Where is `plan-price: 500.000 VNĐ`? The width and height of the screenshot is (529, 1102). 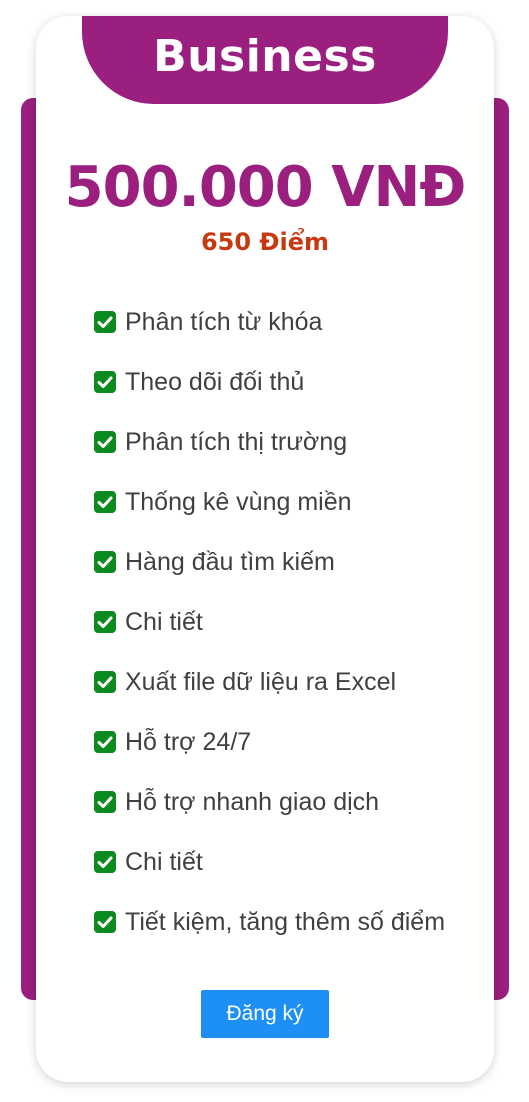 plan-price: 500.000 VNĐ is located at coordinates (265, 187).